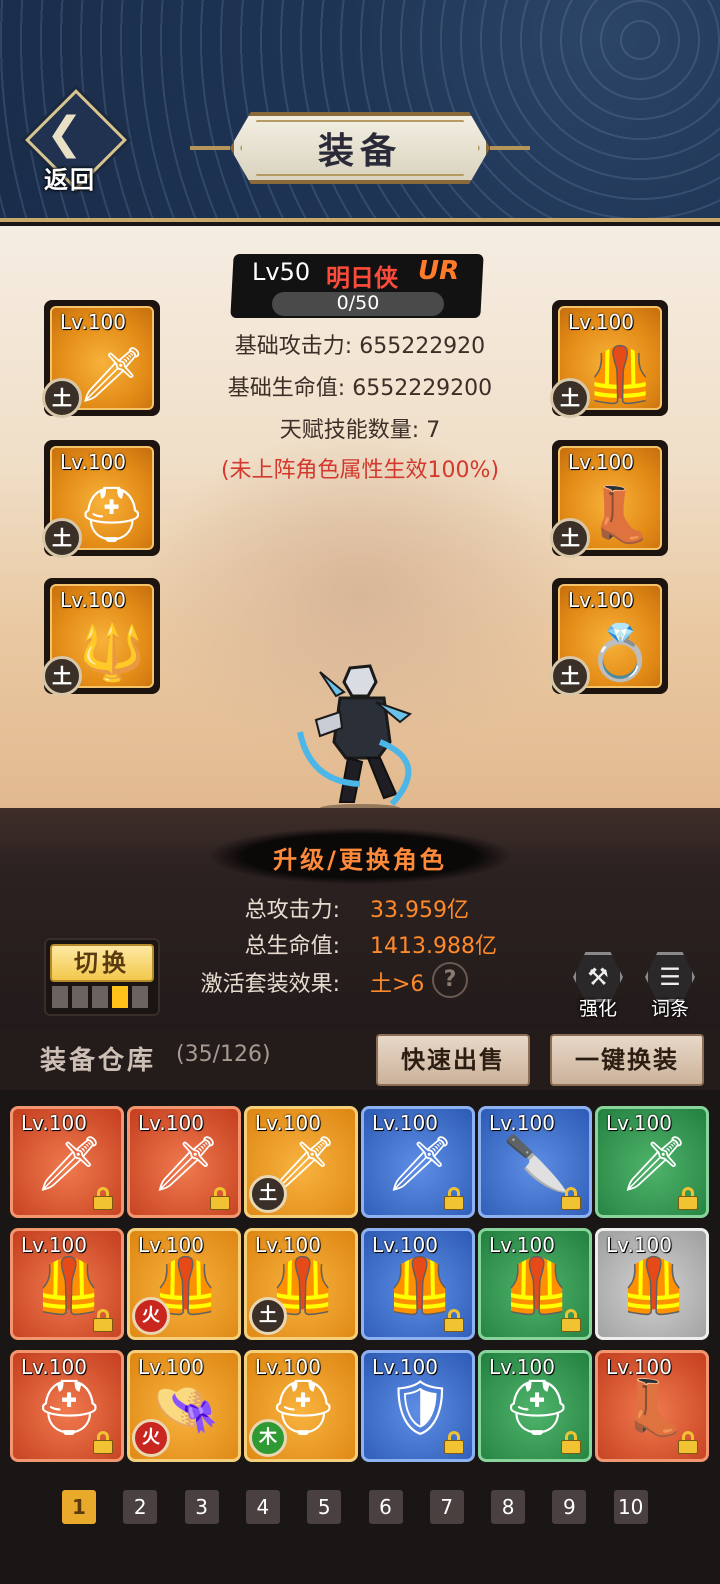 The image size is (720, 1584). What do you see at coordinates (102, 963) in the screenshot?
I see `loadout-switch-button: 切换` at bounding box center [102, 963].